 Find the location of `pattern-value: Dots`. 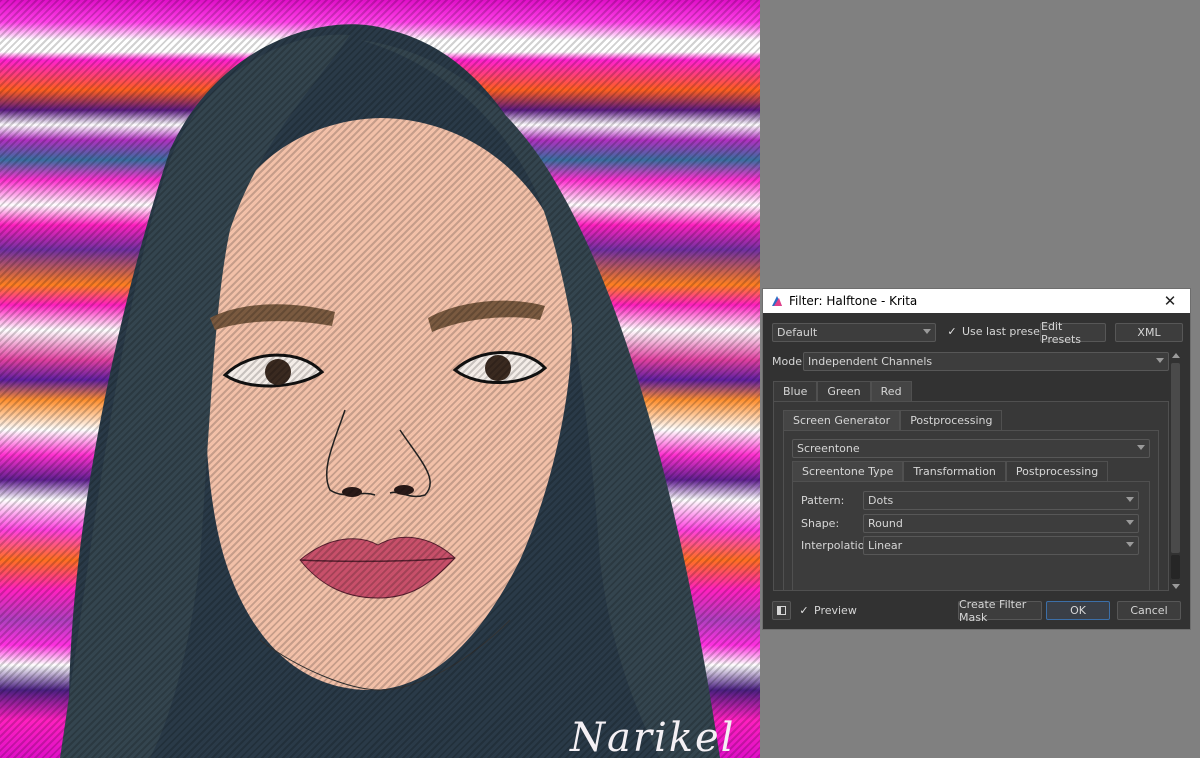

pattern-value: Dots is located at coordinates (881, 500).